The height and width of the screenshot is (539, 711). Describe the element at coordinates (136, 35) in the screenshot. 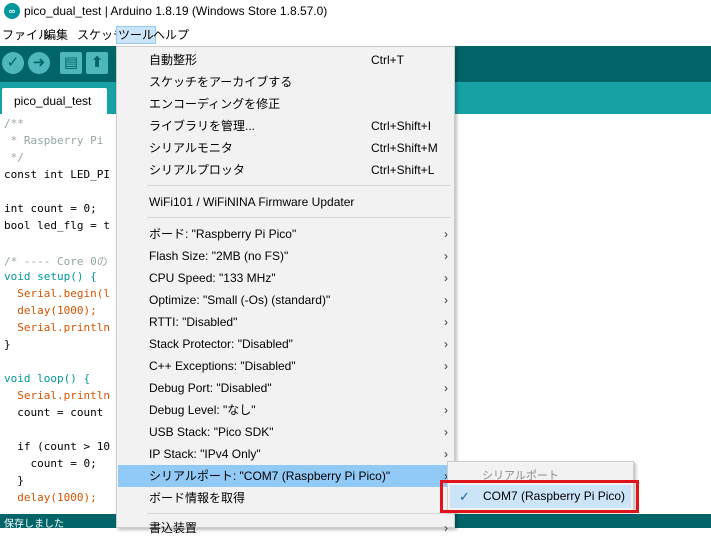

I see `menu-tools: ツール` at that location.